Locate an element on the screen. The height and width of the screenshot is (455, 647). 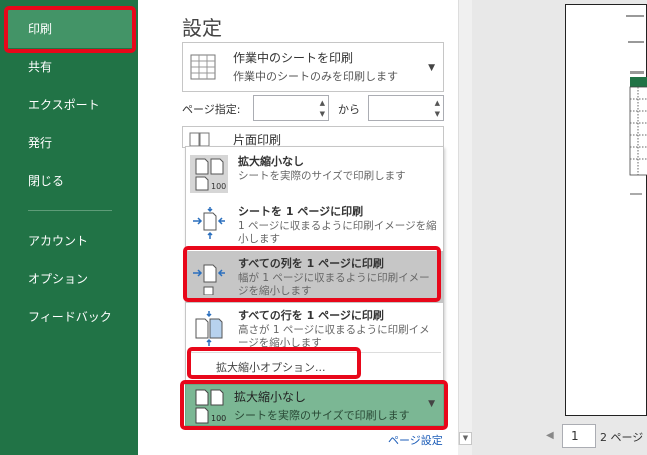
nav-item-share: 共有 is located at coordinates (69, 67).